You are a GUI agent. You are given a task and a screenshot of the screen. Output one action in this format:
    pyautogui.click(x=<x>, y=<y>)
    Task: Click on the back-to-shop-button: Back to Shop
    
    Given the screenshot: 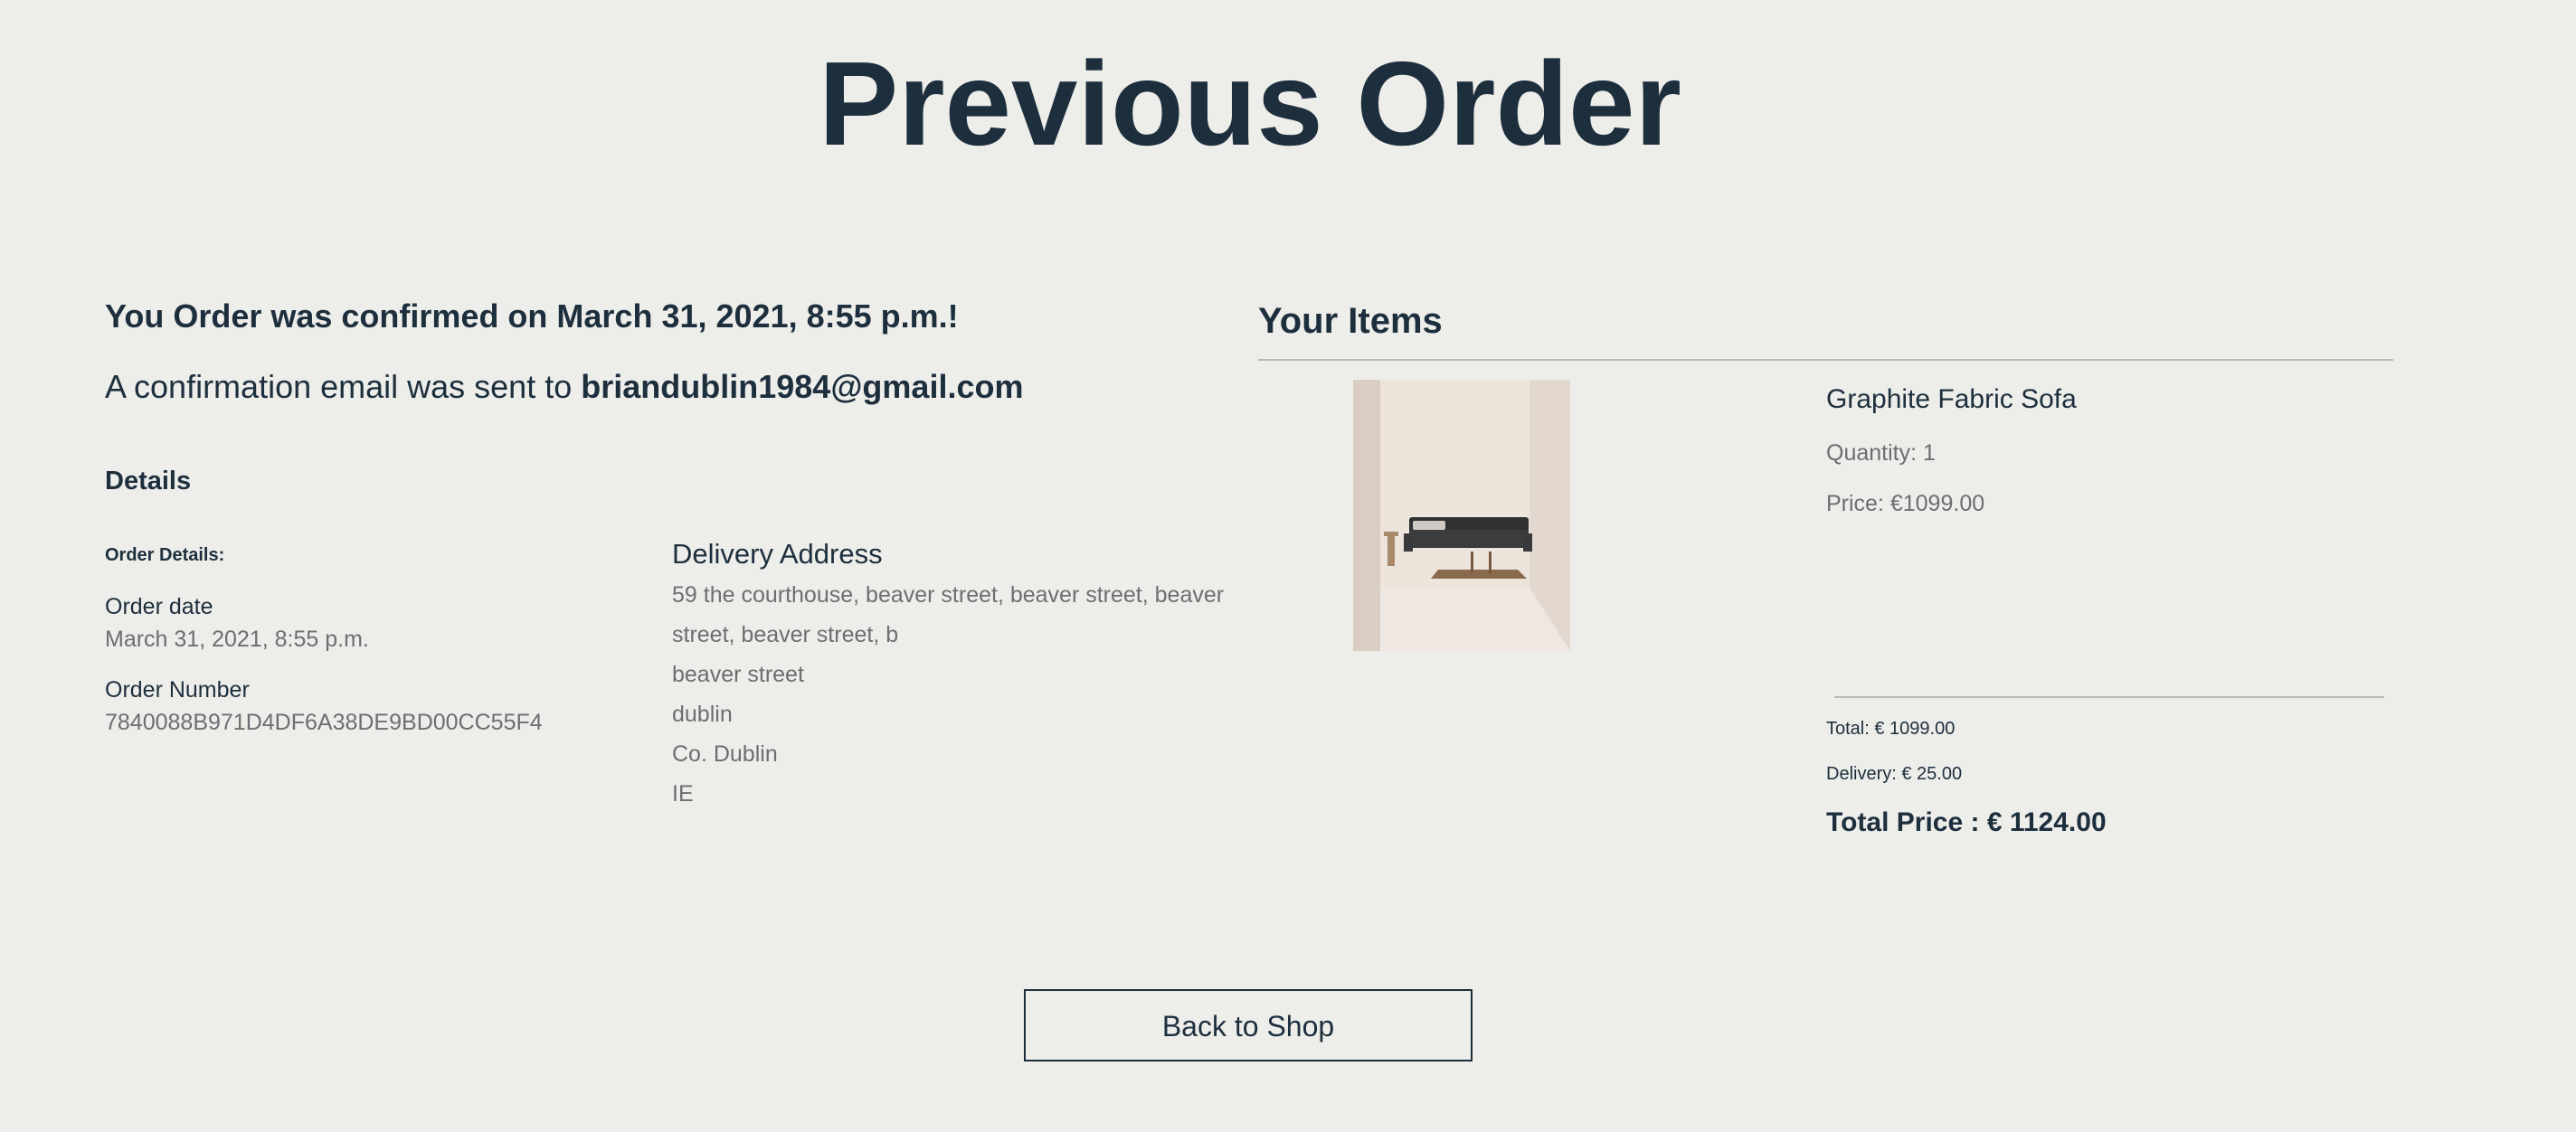 What is the action you would take?
    pyautogui.click(x=1248, y=1025)
    